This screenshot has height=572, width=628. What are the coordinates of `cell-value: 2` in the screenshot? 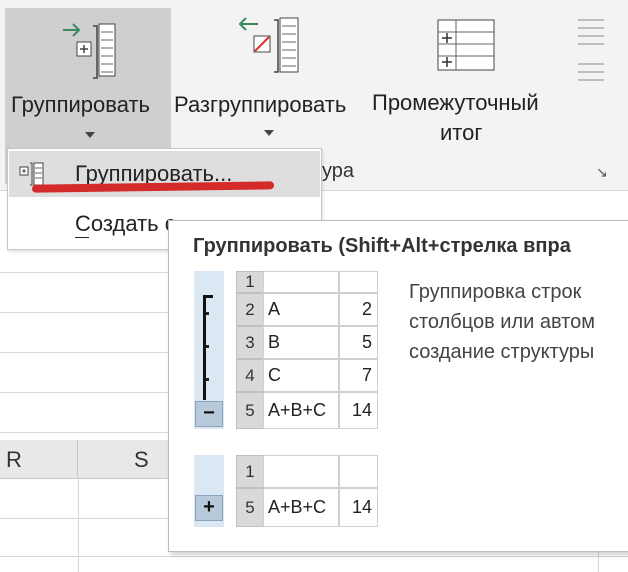 It's located at (358, 309).